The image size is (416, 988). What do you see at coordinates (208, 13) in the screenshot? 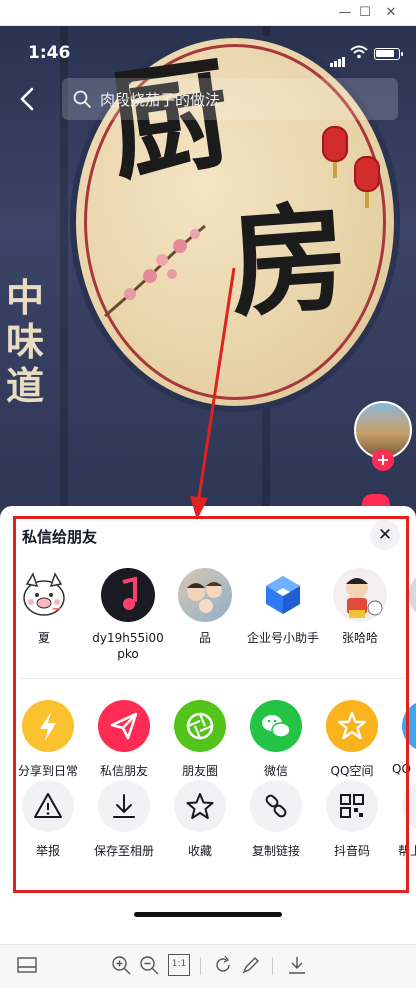
I see `window-title-bar: — ☐ ✕` at bounding box center [208, 13].